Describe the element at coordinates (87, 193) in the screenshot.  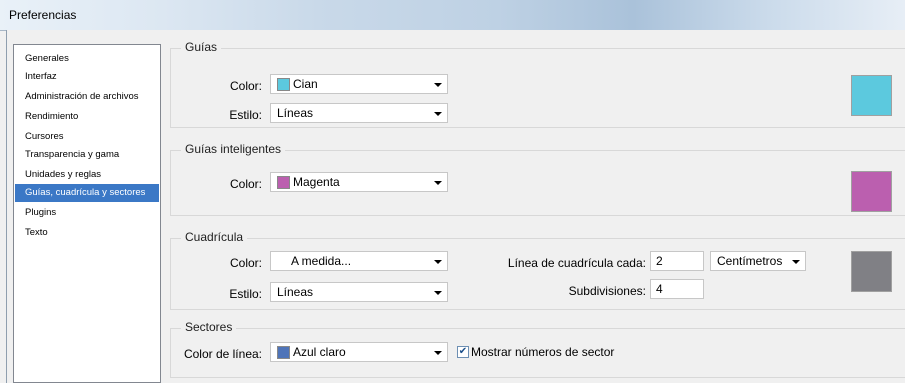
I see `sidebar-item-guias-cuadricula-sectores: Guías, cuadrícula y sectores` at that location.